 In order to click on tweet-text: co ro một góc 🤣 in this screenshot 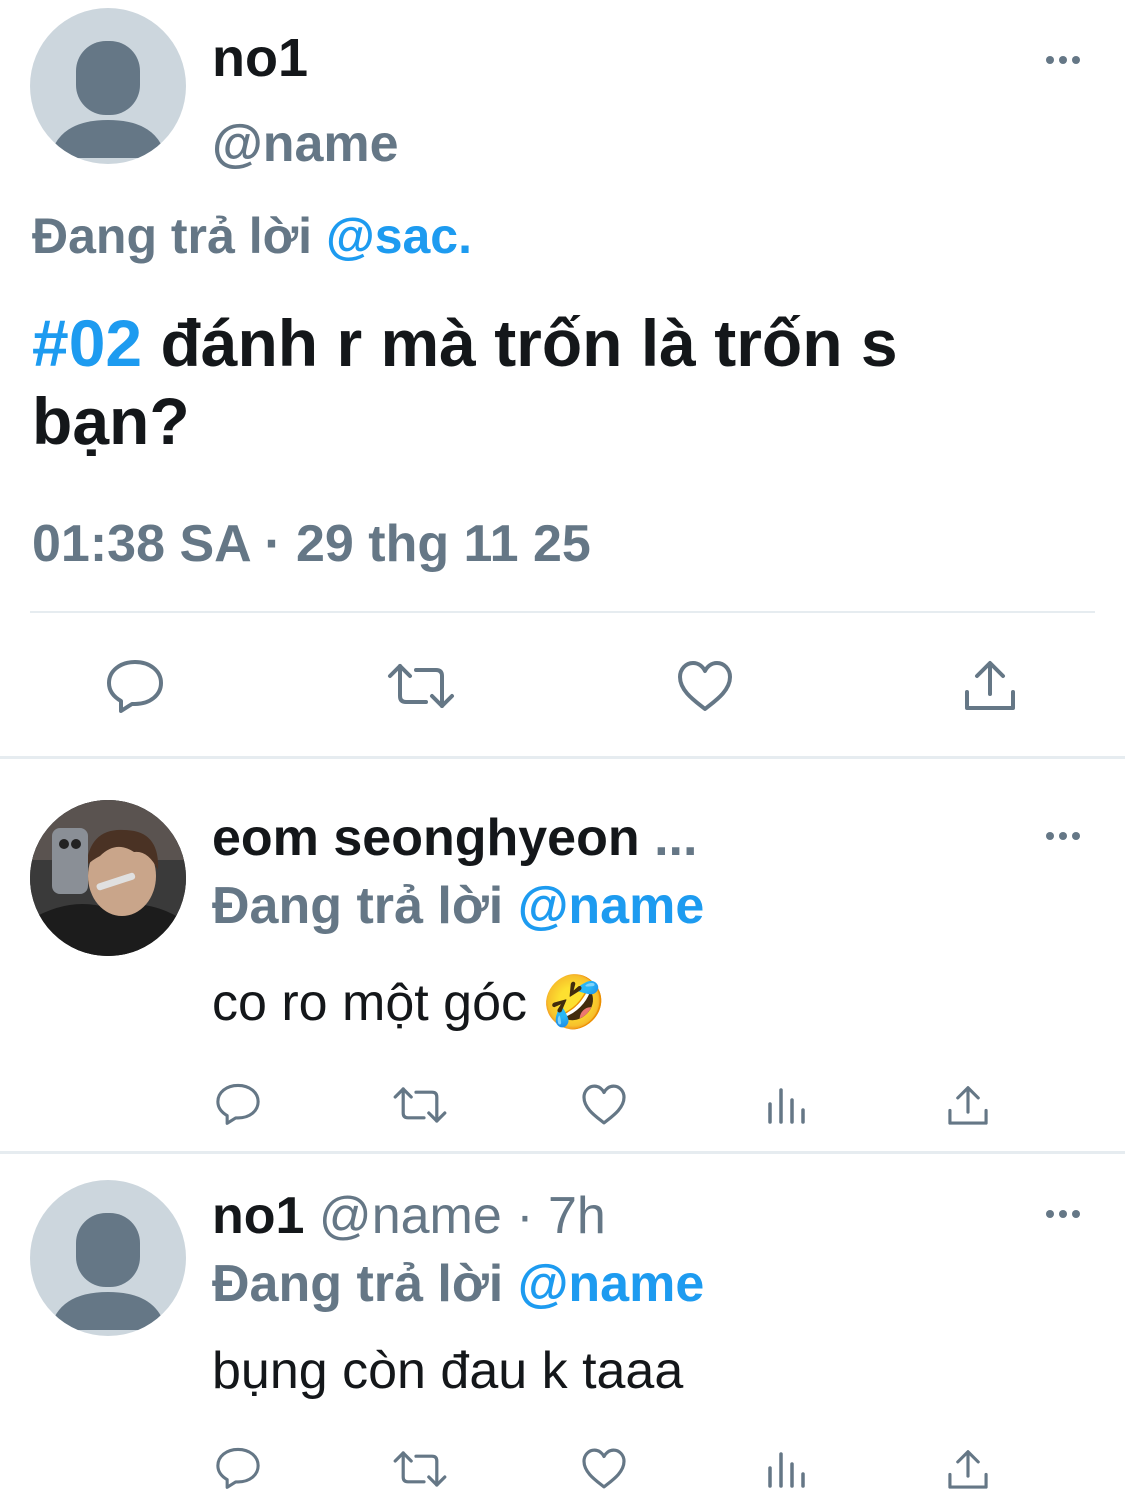, I will do `click(409, 1003)`.